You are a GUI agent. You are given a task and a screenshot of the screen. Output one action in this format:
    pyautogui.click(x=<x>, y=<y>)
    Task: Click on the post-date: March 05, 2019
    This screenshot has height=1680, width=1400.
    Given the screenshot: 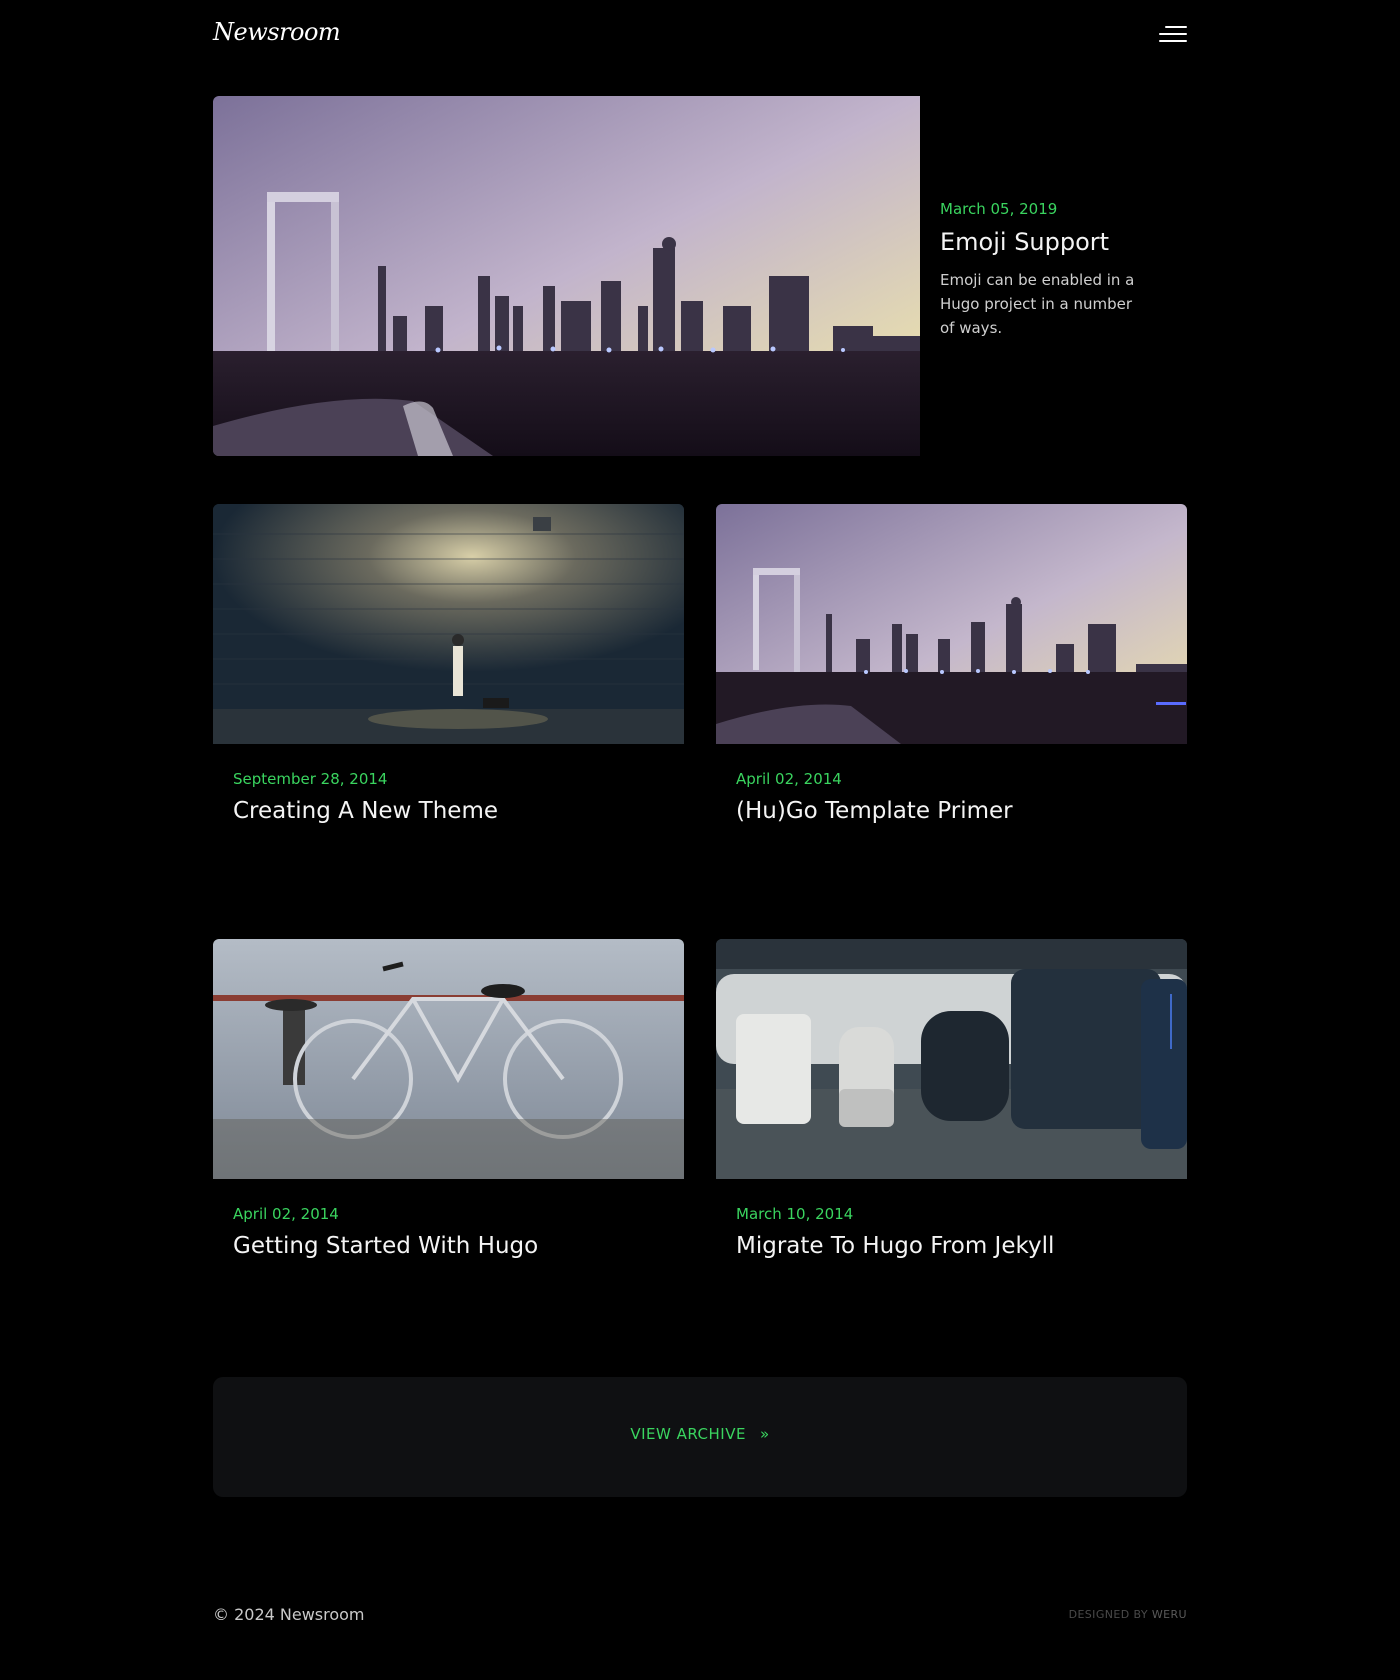 What is the action you would take?
    pyautogui.click(x=999, y=209)
    